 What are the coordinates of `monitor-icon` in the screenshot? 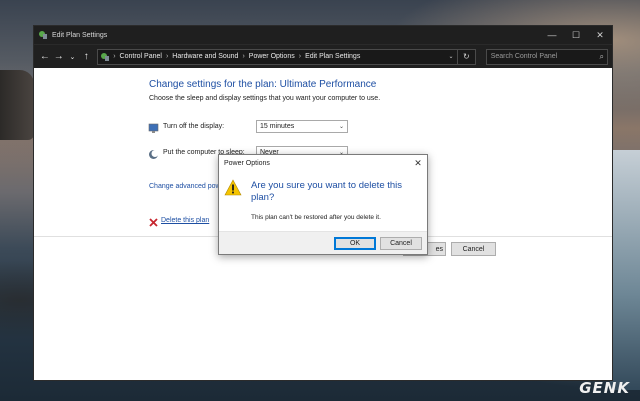 It's located at (153, 127).